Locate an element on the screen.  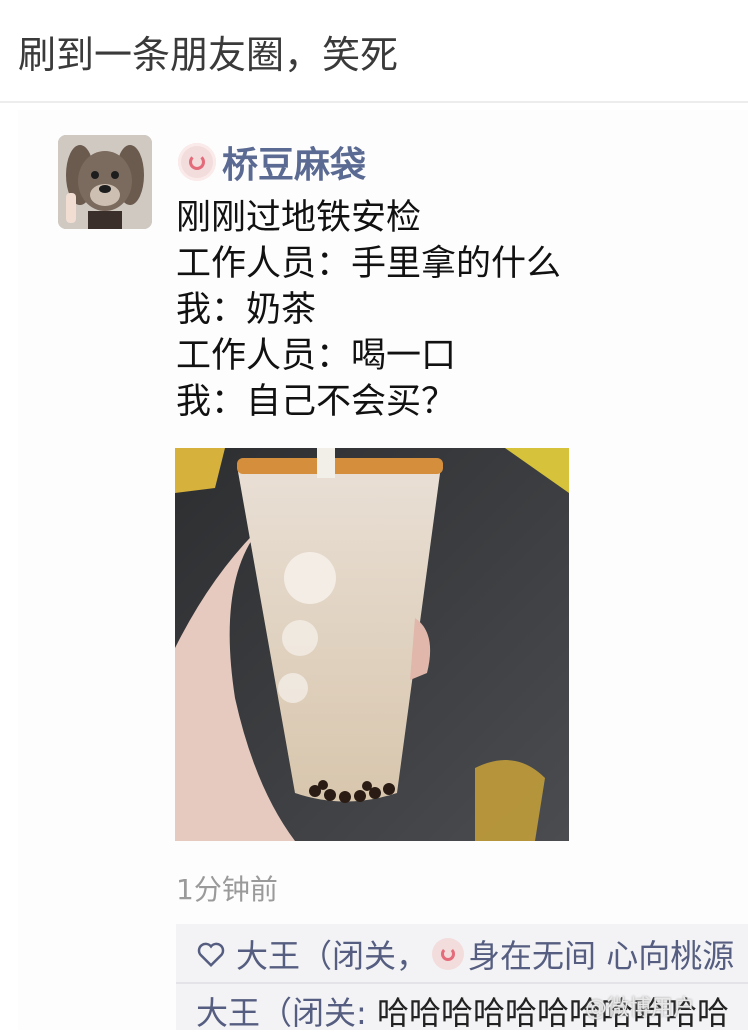
heart-outline-icon is located at coordinates (211, 954).